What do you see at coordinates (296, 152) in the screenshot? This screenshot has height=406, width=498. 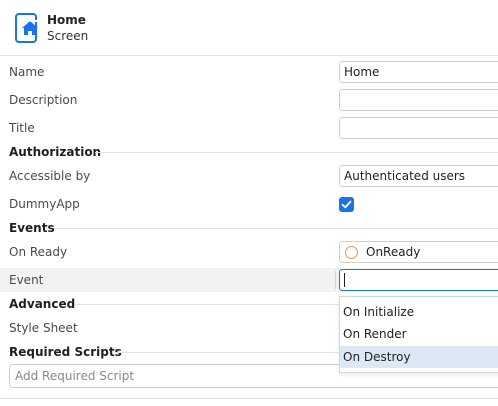 I see `authorization-divider` at bounding box center [296, 152].